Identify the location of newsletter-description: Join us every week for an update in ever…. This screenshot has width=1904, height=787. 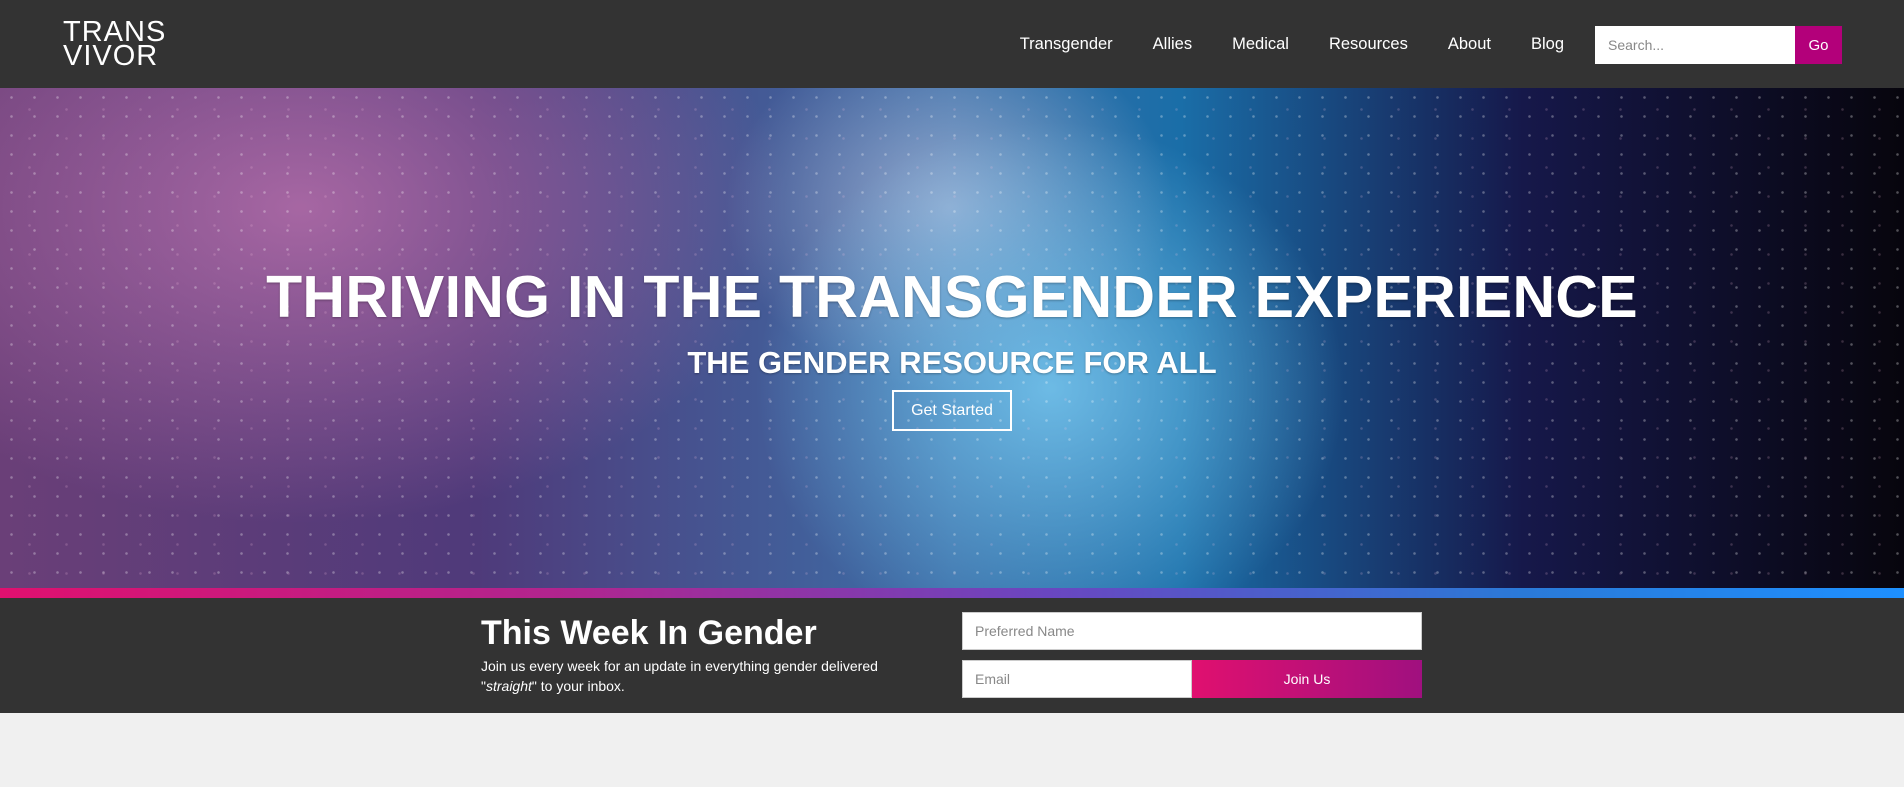
(691, 676).